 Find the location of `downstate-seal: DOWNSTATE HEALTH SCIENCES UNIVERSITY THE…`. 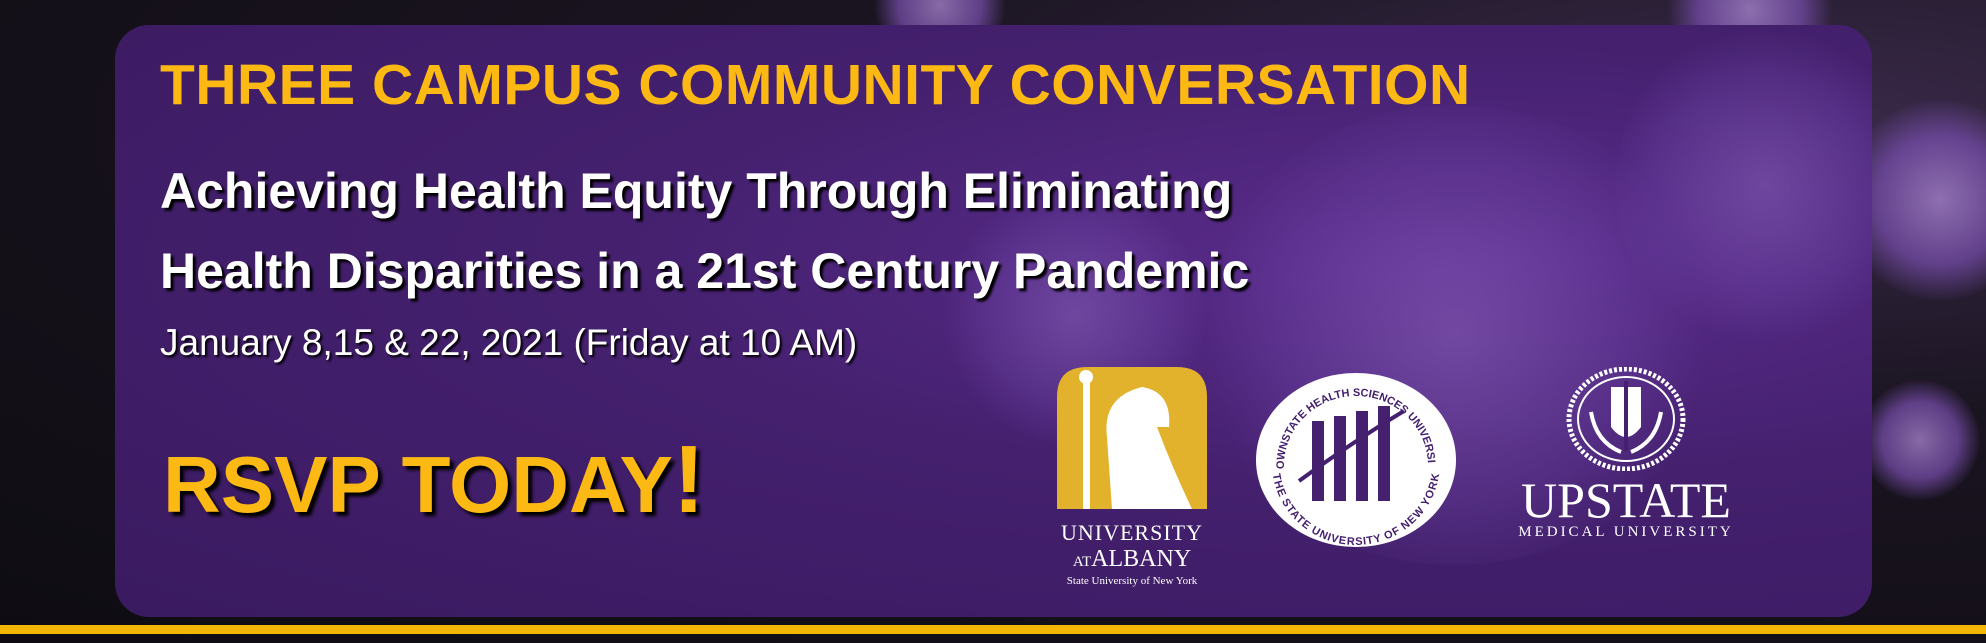

downstate-seal: DOWNSTATE HEALTH SCIENCES UNIVERSITY THE… is located at coordinates (1354, 455).